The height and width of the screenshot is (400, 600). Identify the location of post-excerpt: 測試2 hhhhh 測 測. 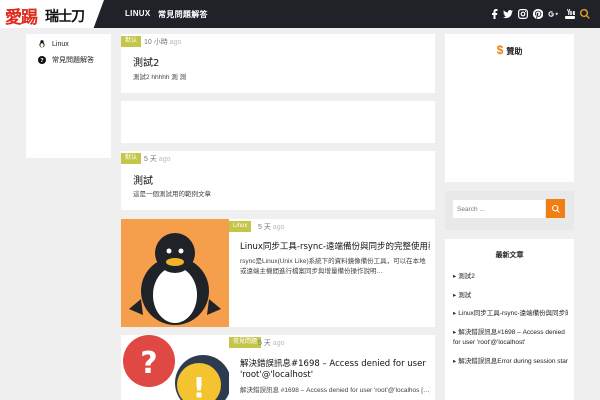
(160, 77).